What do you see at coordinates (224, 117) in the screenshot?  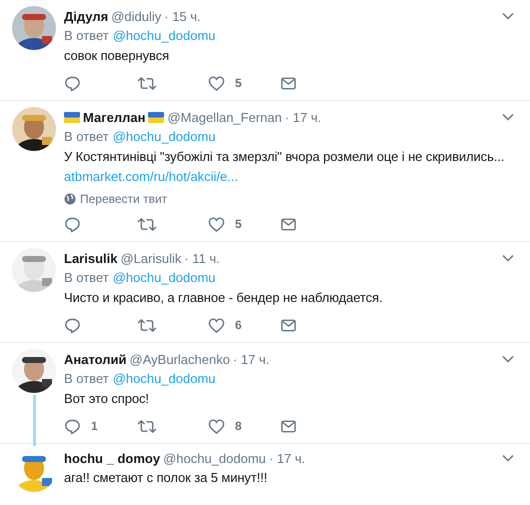 I see `author-handle: @Magellan_Fernan` at bounding box center [224, 117].